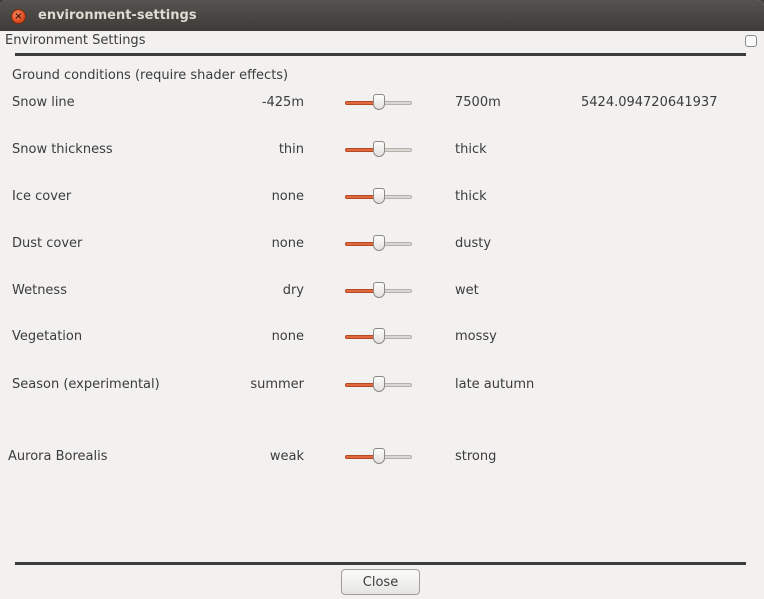 The height and width of the screenshot is (599, 764). I want to click on season-slider, so click(378, 385).